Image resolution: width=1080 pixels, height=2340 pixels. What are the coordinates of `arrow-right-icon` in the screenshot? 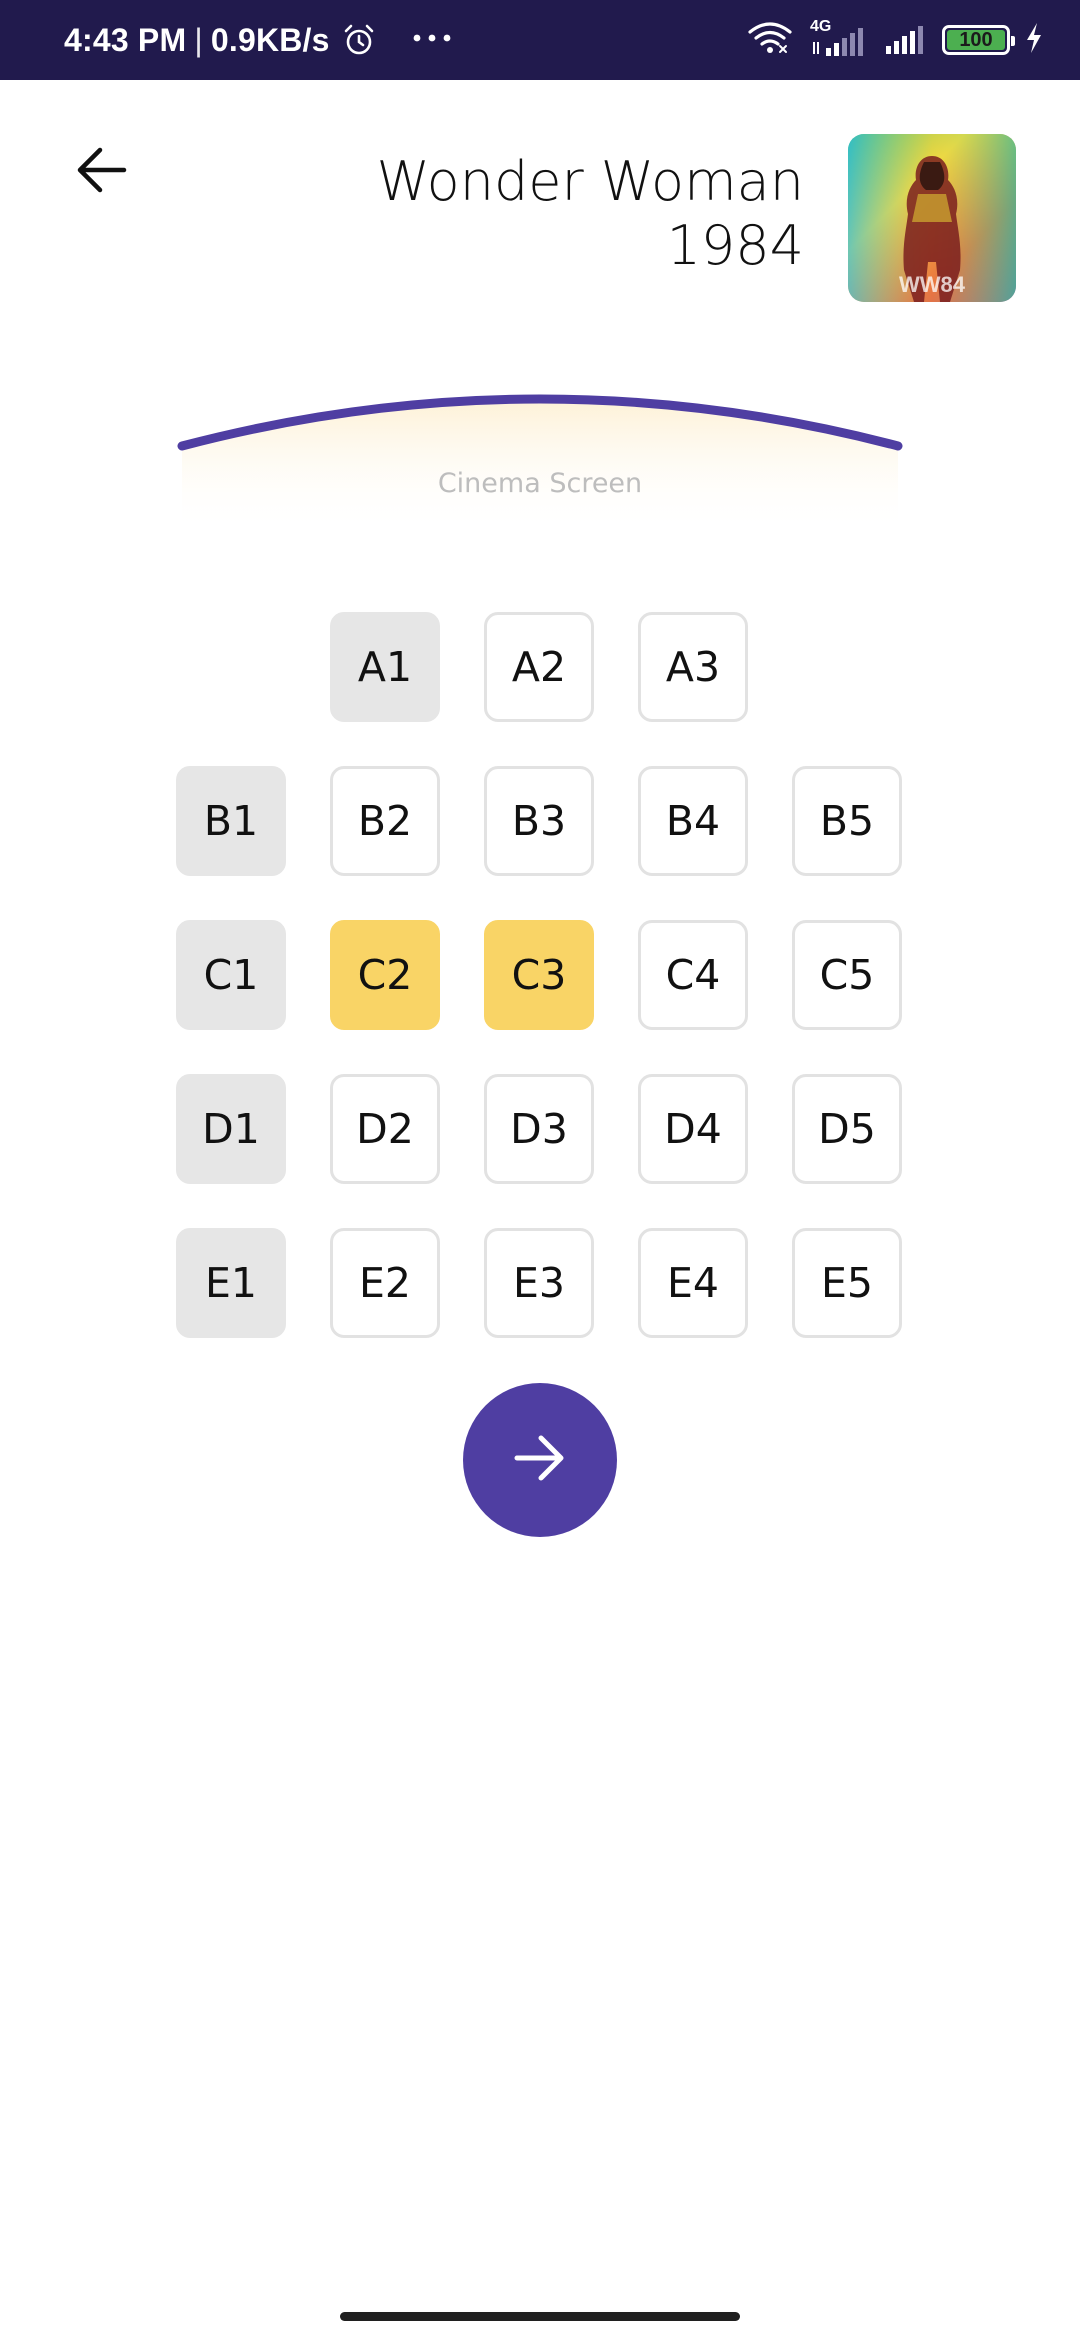 It's located at (540, 1460).